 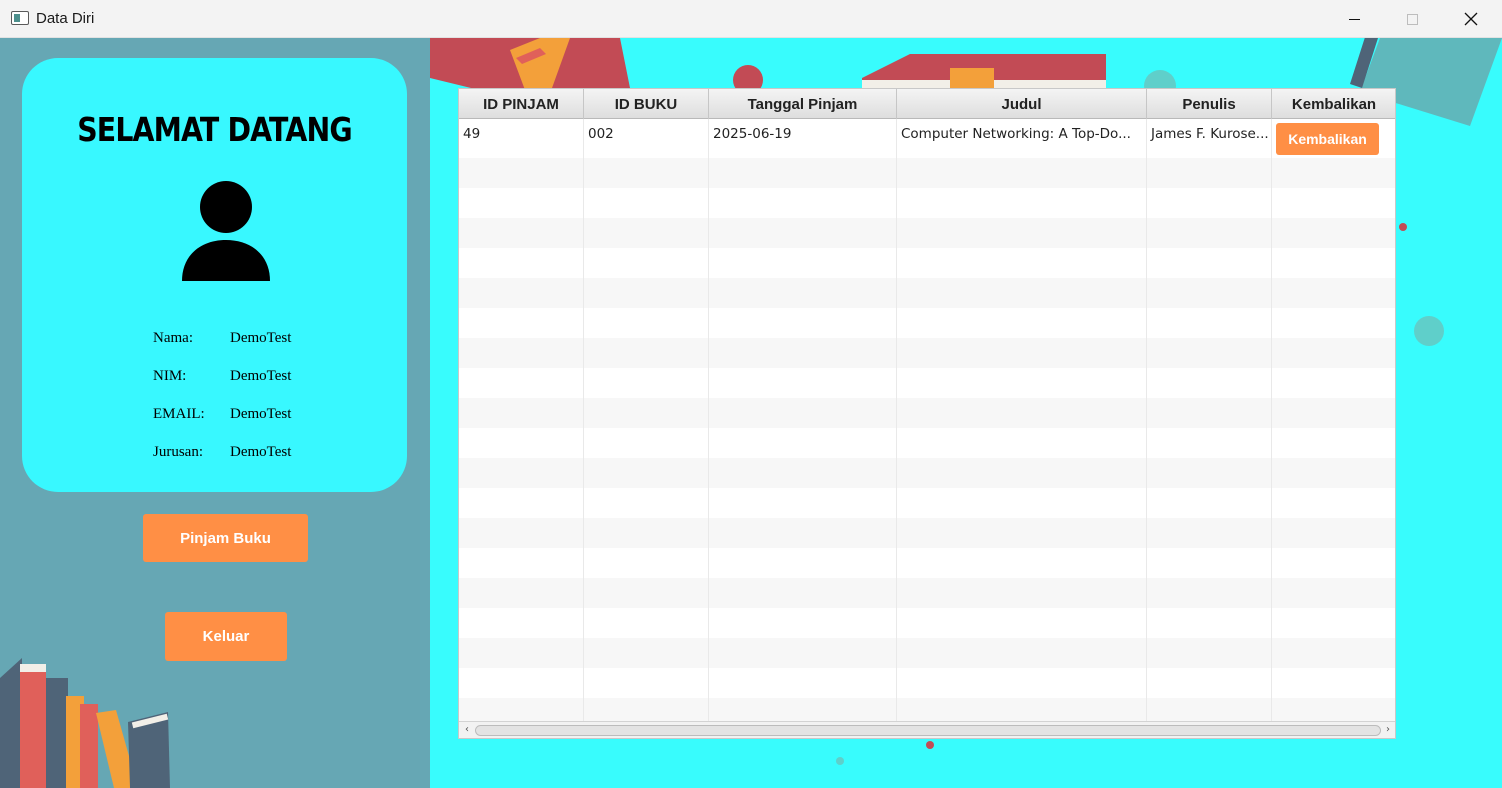 I want to click on close-button, so click(x=1471, y=19).